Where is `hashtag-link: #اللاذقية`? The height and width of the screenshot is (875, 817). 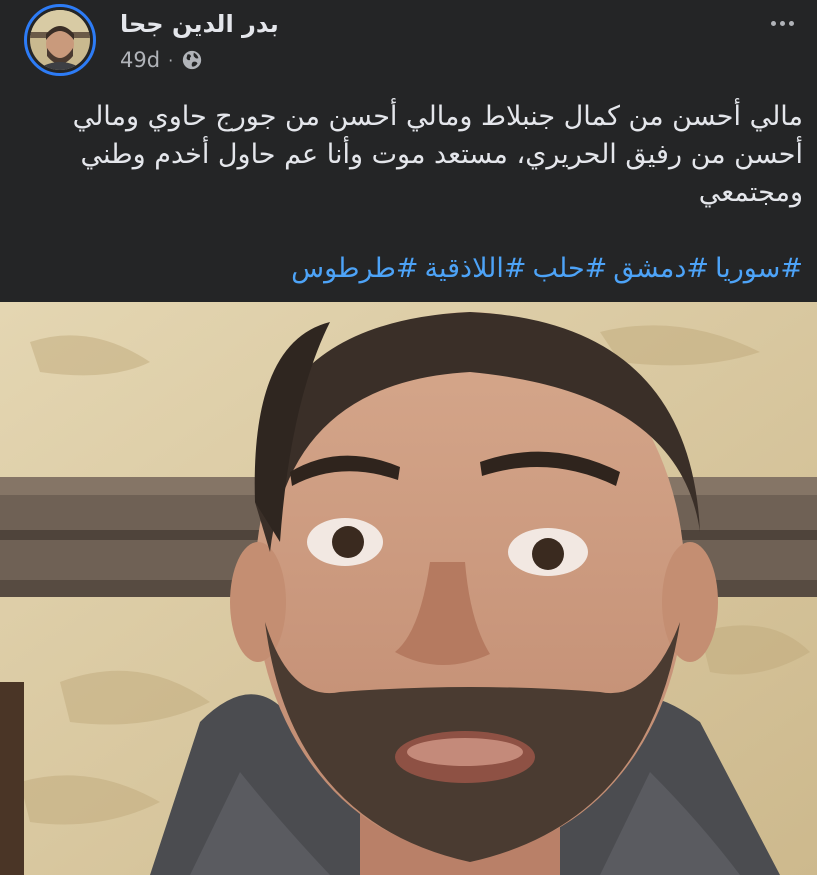 hashtag-link: #اللاذقية is located at coordinates (476, 268).